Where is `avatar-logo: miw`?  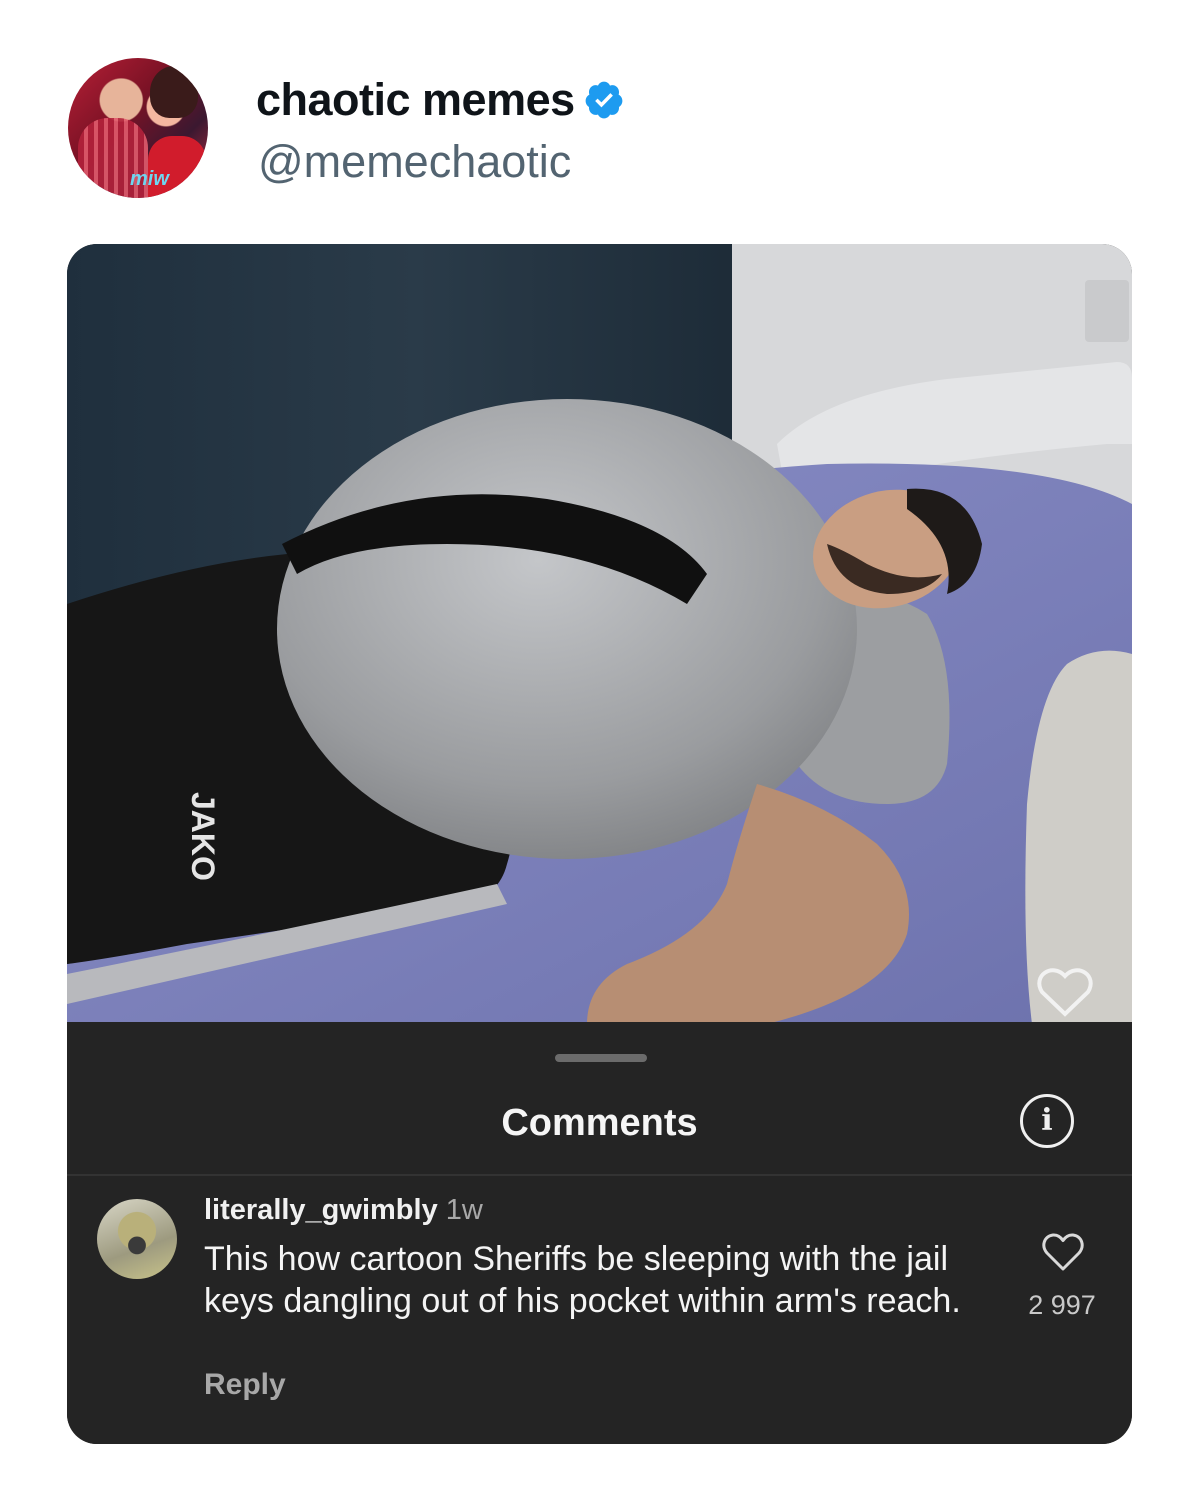 avatar-logo: miw is located at coordinates (149, 179).